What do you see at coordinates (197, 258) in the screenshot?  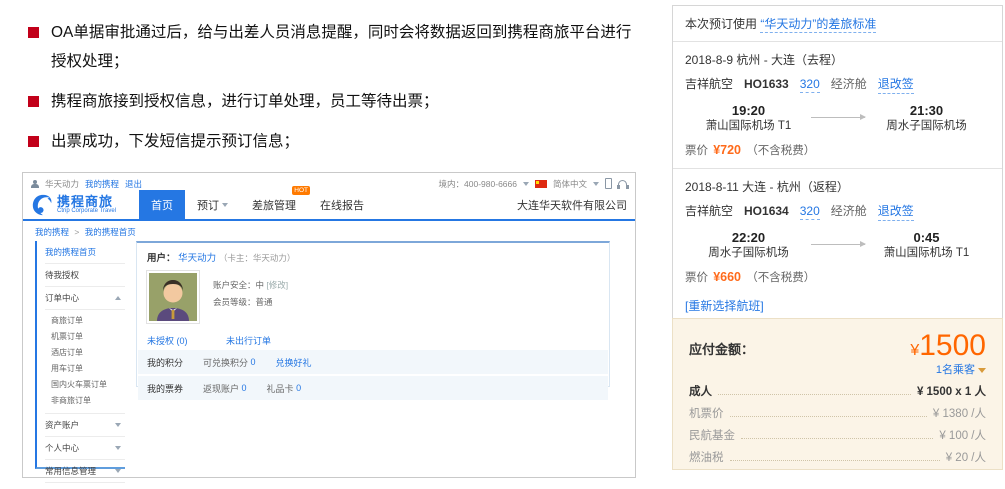 I see `user-name-link: 华天动力` at bounding box center [197, 258].